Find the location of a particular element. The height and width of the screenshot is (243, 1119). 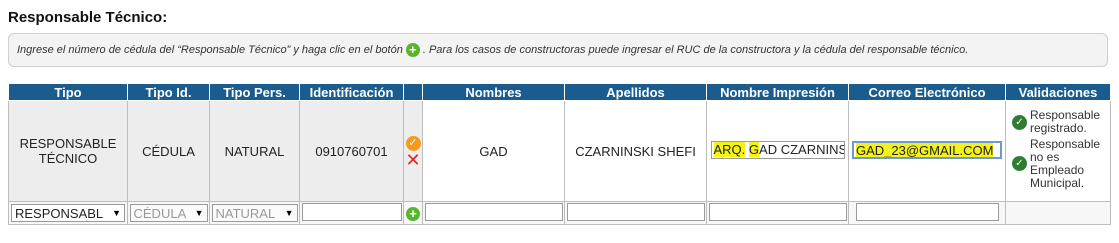

cell-nombre-impresion: ARQ. GAD CZARNINS is located at coordinates (777, 151).